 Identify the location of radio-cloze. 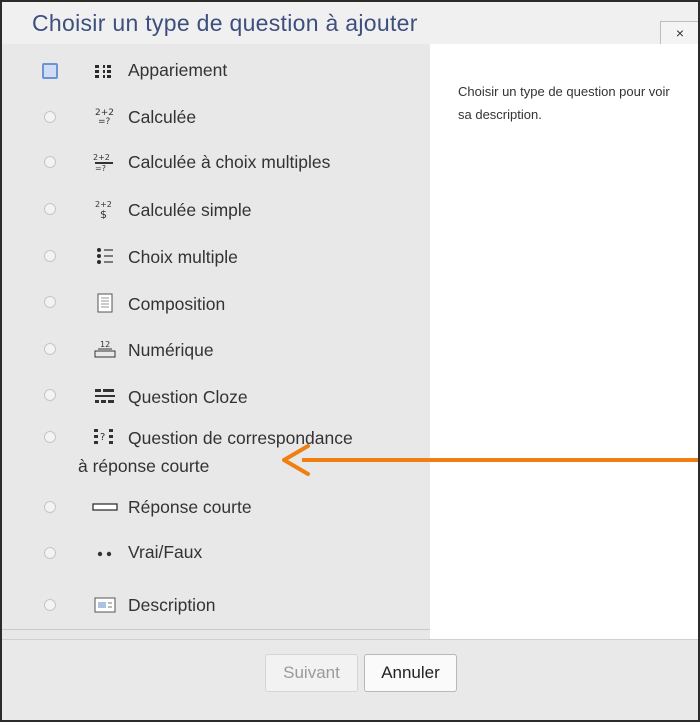
(50, 395).